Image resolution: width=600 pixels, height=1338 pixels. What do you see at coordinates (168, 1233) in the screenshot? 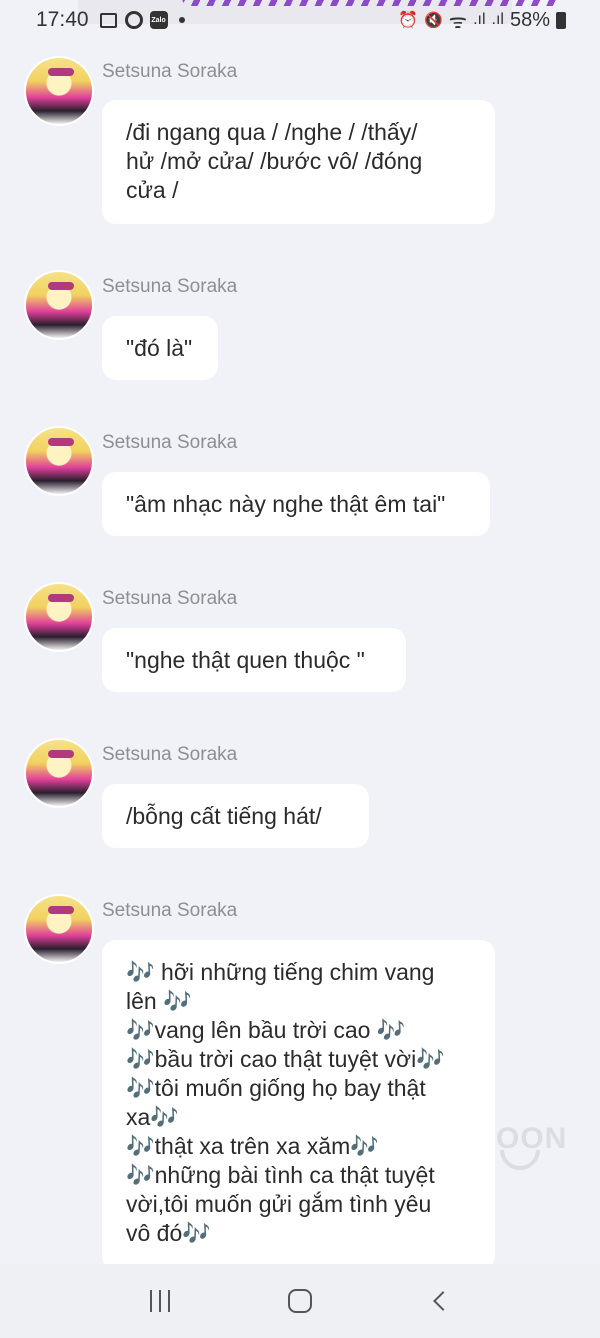
I see `message-line: vô đó🎶` at bounding box center [168, 1233].